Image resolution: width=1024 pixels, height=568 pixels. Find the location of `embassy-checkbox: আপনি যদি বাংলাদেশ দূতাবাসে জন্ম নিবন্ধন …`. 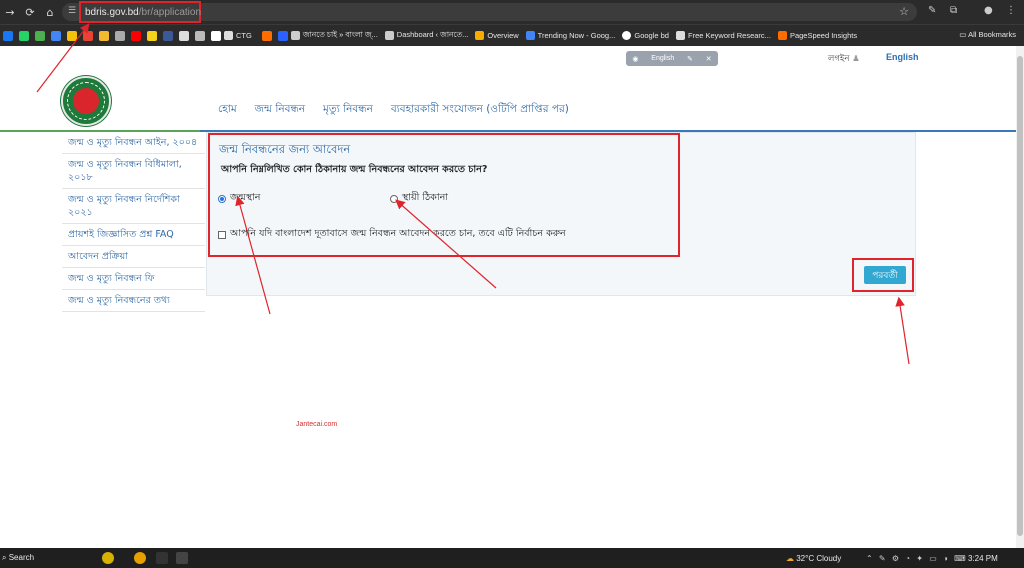

embassy-checkbox: আপনি যদি বাংলাদেশ দূতাবাসে জন্ম নিবন্ধন … is located at coordinates (392, 234).